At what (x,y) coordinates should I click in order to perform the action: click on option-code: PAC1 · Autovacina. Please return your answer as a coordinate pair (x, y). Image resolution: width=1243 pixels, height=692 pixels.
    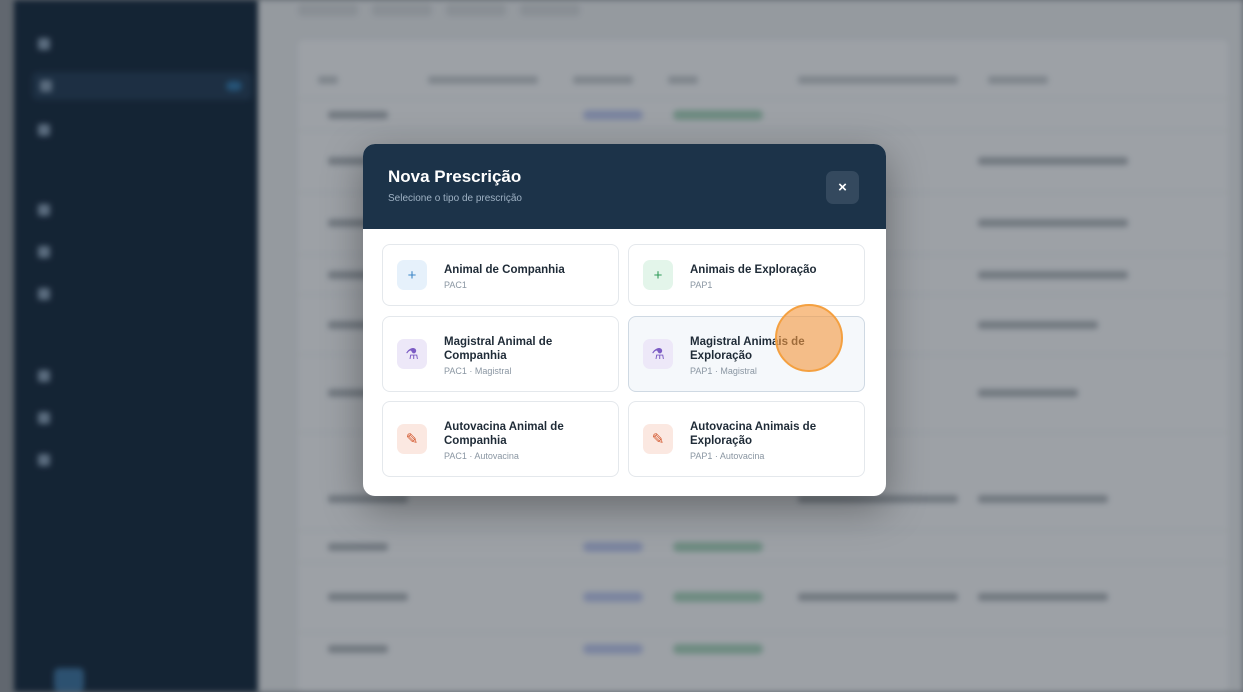
    Looking at the image, I should click on (481, 455).